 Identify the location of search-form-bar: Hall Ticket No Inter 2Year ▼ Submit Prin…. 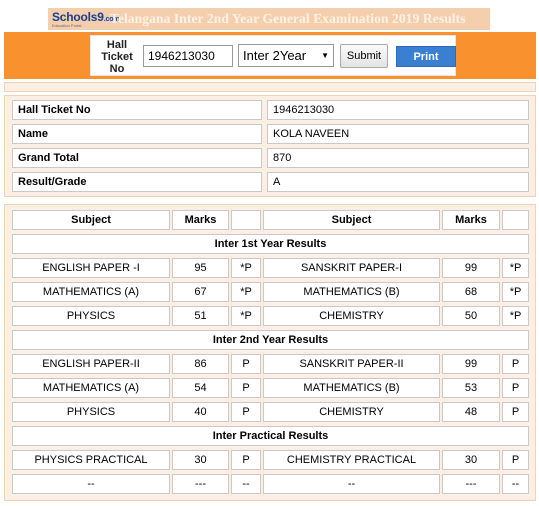
(270, 55).